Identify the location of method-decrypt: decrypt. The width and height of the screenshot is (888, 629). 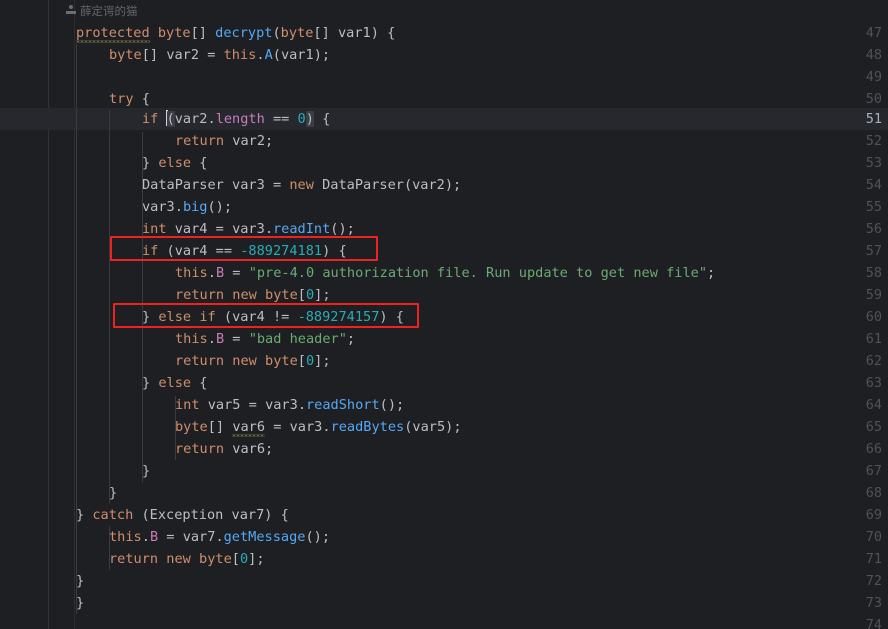
(244, 33).